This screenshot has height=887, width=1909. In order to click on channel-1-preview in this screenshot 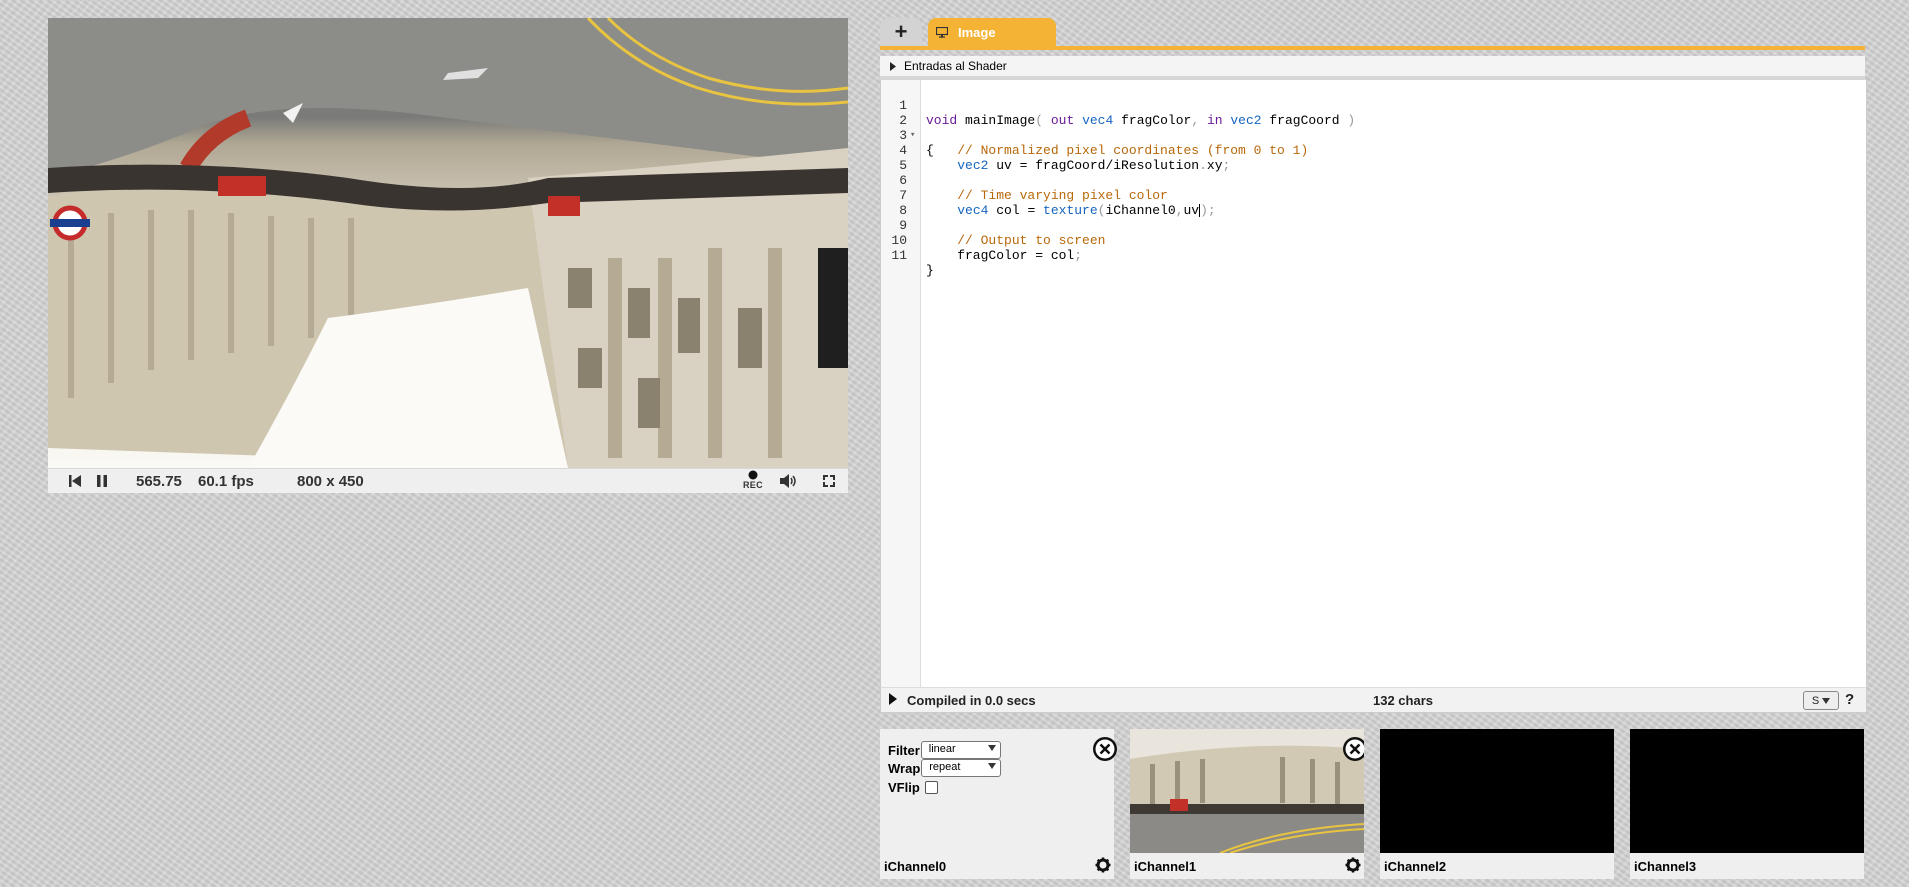, I will do `click(1247, 791)`.